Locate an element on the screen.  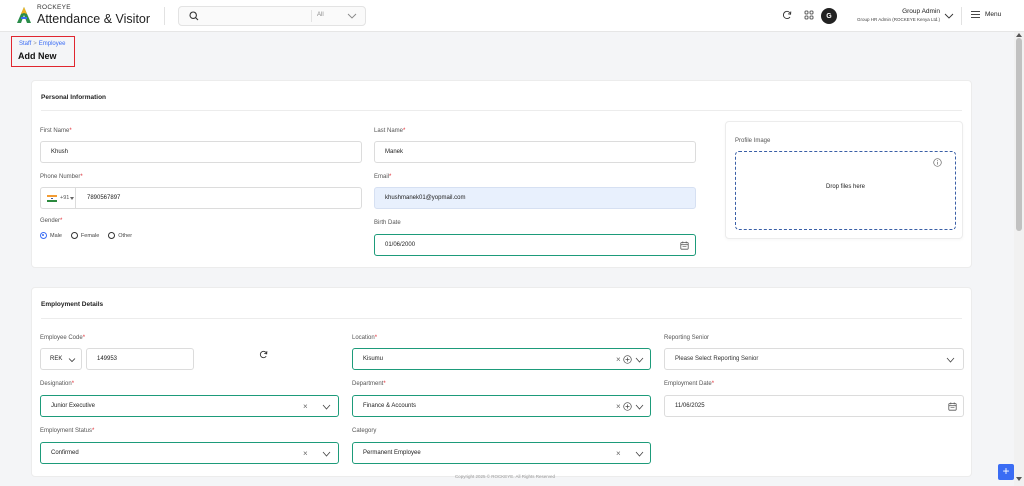
search-divider is located at coordinates (311, 16).